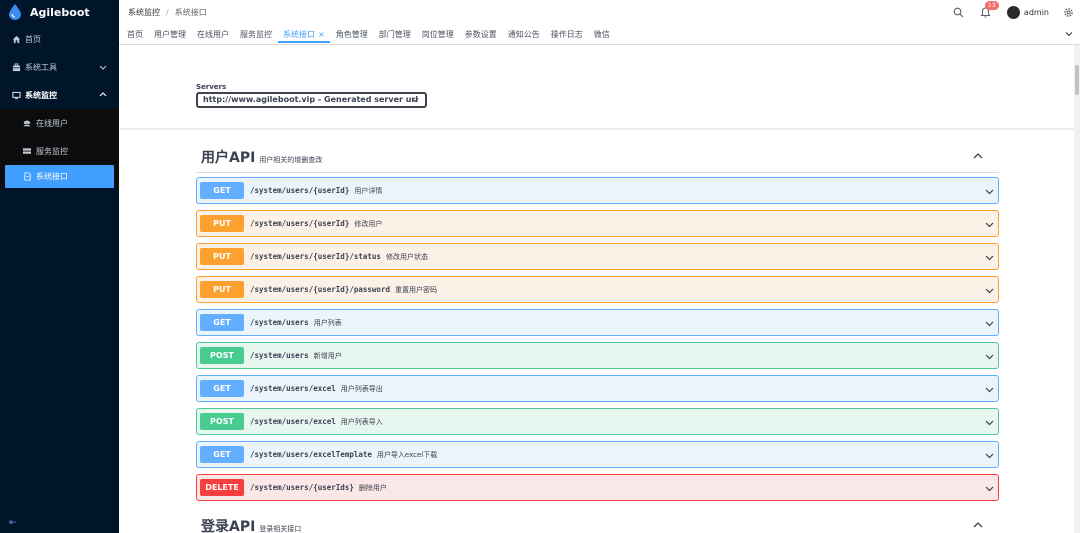  What do you see at coordinates (291, 160) in the screenshot?
I see `section-description: 用户相关的增删查改` at bounding box center [291, 160].